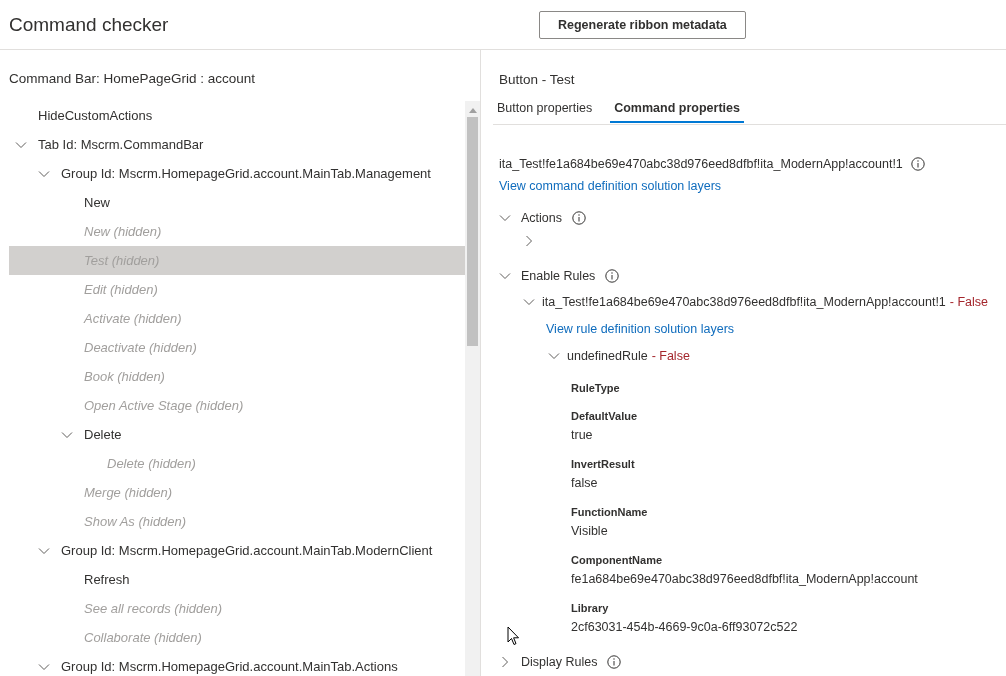  What do you see at coordinates (745, 579) in the screenshot?
I see `property-value: fe1a684be69e470abc38d976eed8dfbf!ita_ModernApp!account` at bounding box center [745, 579].